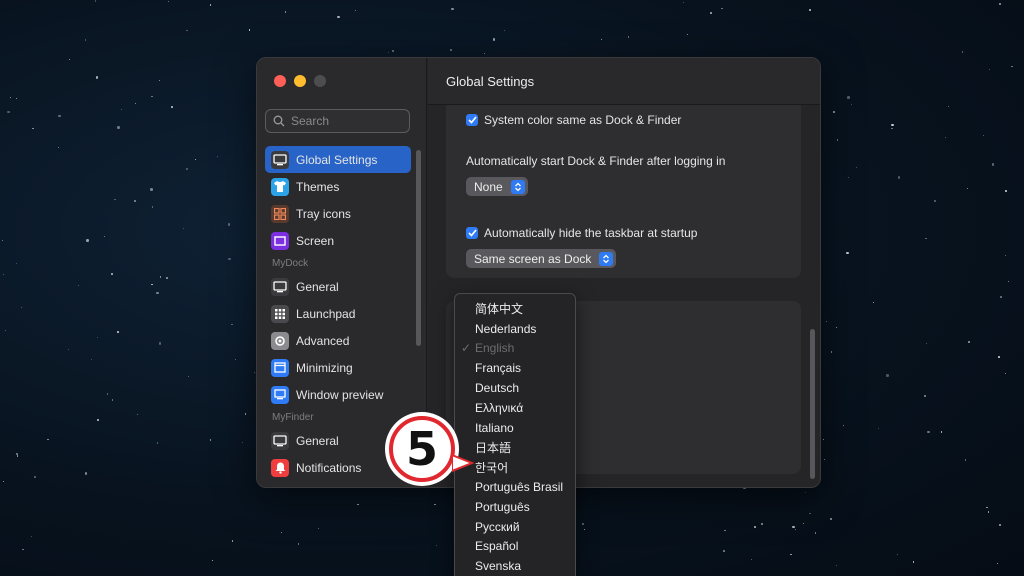 This screenshot has width=1024, height=576. What do you see at coordinates (338, 240) in the screenshot?
I see `sidebar-item-screen: Screen` at bounding box center [338, 240].